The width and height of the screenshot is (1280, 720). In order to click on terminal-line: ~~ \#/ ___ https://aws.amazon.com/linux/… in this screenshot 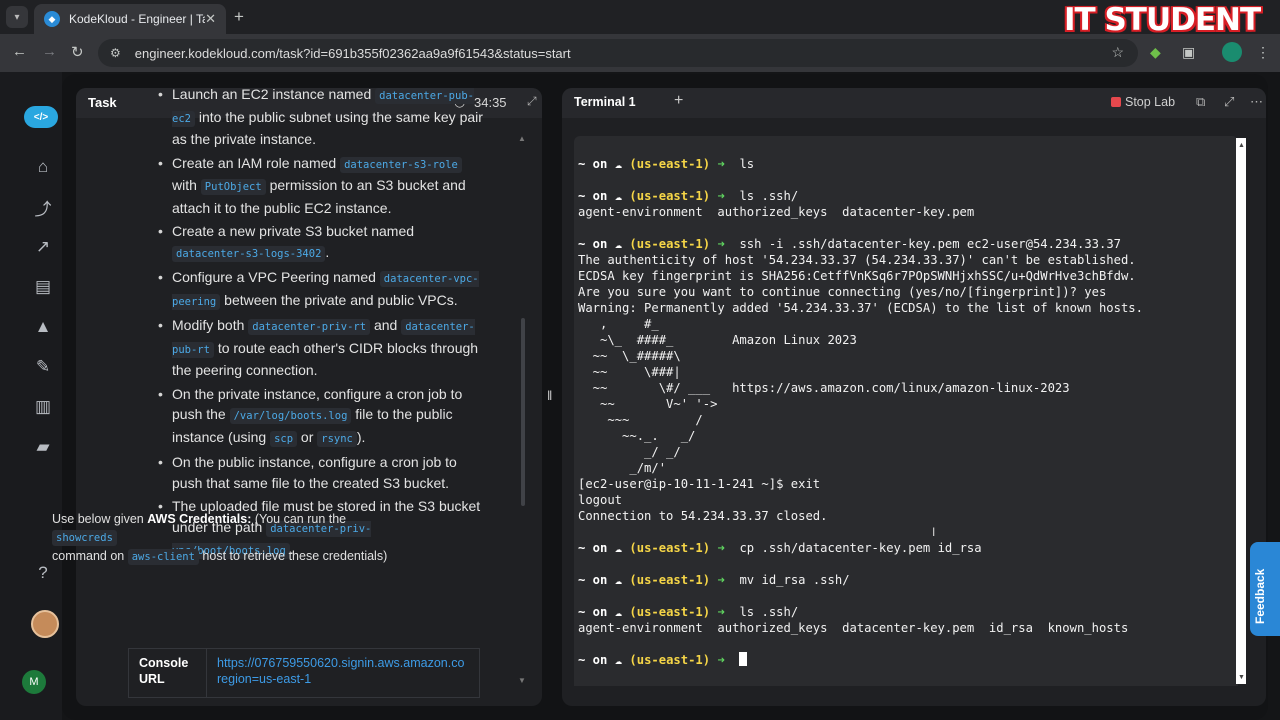, I will do `click(824, 388)`.